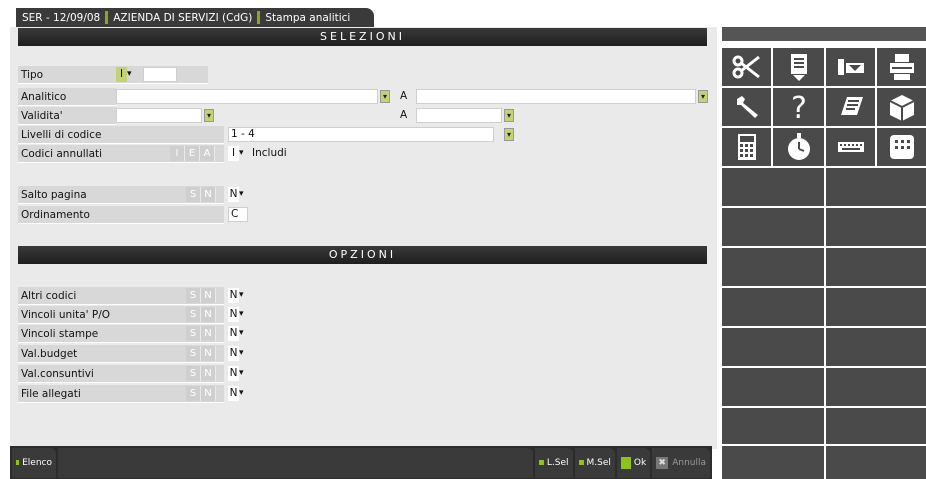 The image size is (926, 479). What do you see at coordinates (237, 194) in the screenshot?
I see `salto-pagina-select: N ▾` at bounding box center [237, 194].